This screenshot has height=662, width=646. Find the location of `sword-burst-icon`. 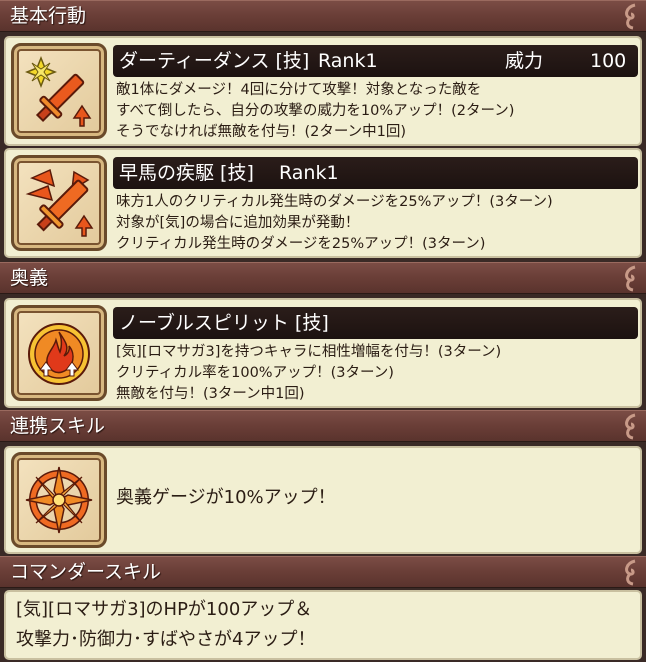

sword-burst-icon is located at coordinates (58, 91).